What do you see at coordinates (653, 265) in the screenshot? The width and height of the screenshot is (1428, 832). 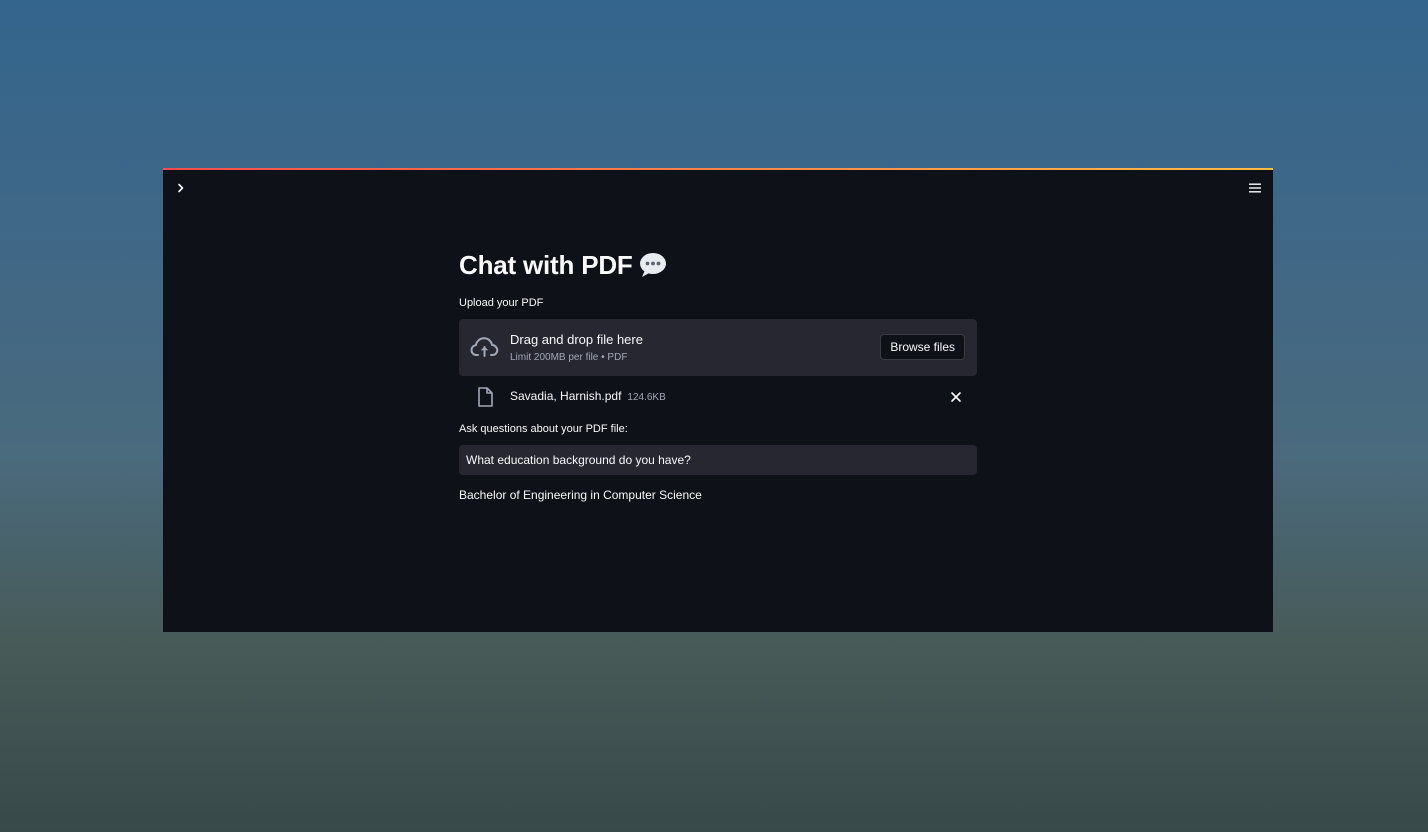 I see `speech-bubble-icon` at bounding box center [653, 265].